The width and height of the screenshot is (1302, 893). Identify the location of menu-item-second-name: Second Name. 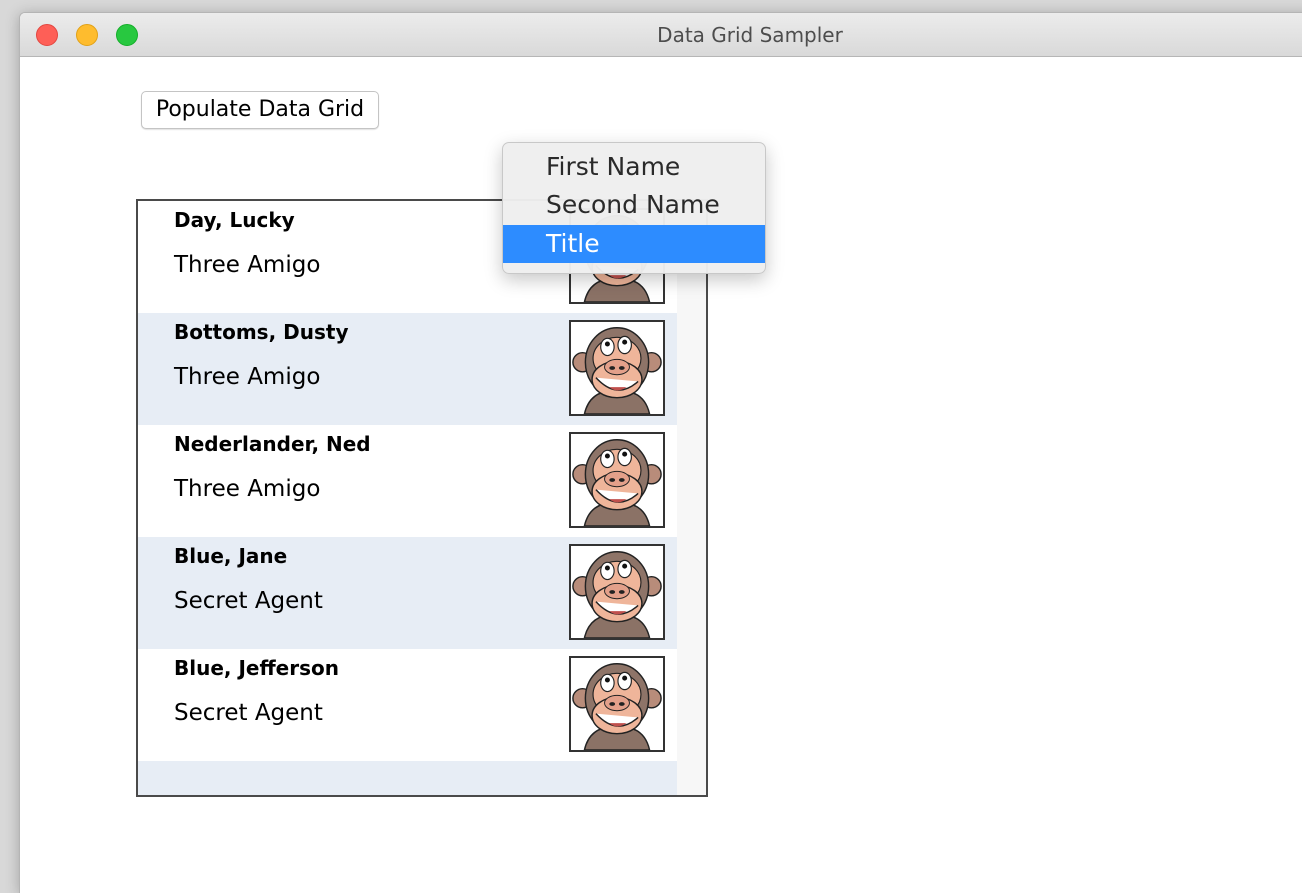
(634, 205).